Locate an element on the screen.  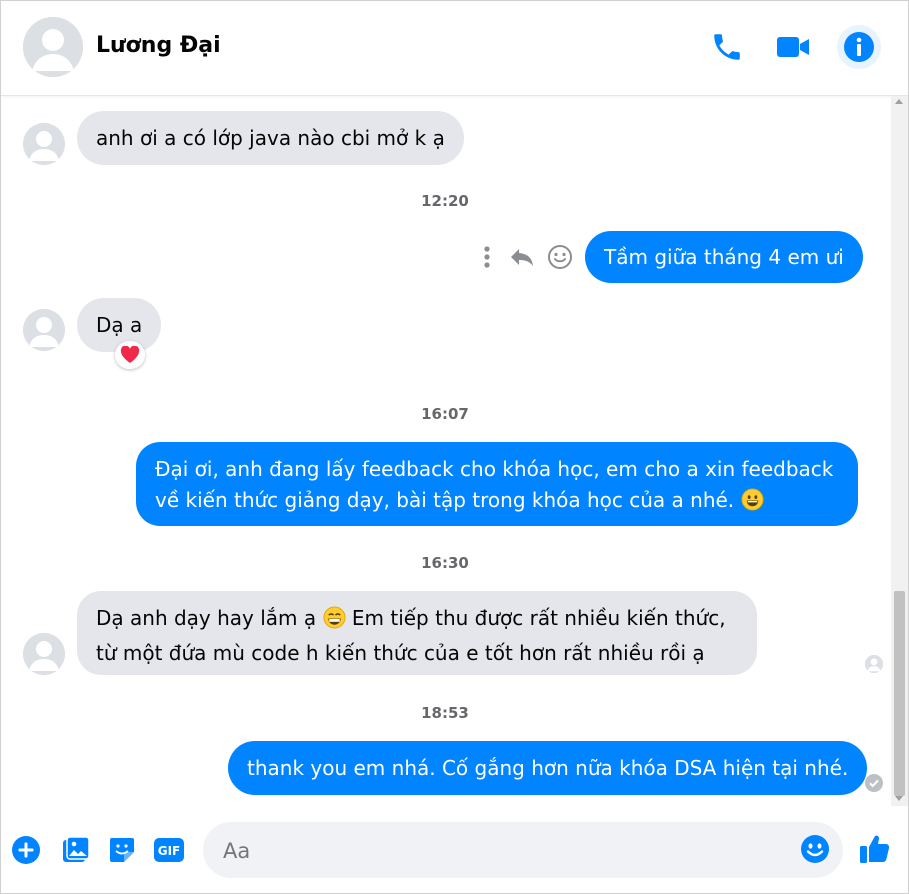
react-icon is located at coordinates (560, 257).